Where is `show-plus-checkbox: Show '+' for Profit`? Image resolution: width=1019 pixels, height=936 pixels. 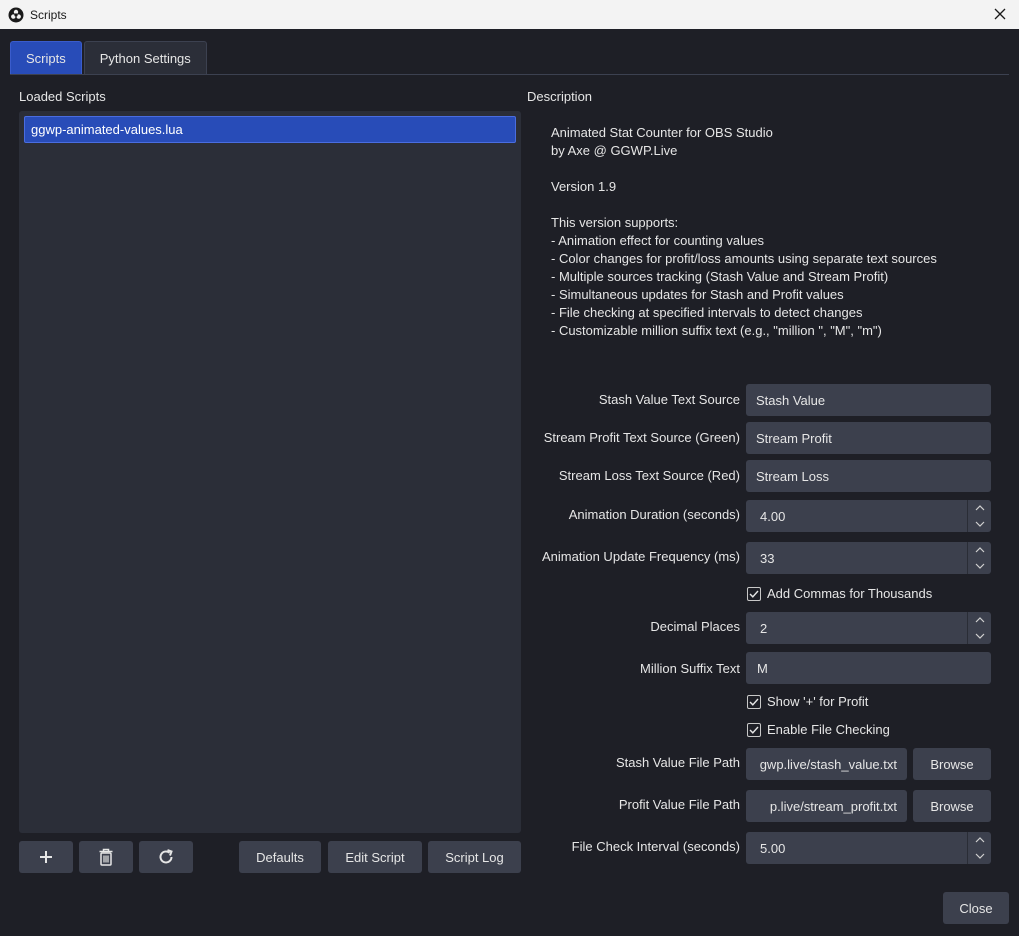 show-plus-checkbox: Show '+' for Profit is located at coordinates (807, 701).